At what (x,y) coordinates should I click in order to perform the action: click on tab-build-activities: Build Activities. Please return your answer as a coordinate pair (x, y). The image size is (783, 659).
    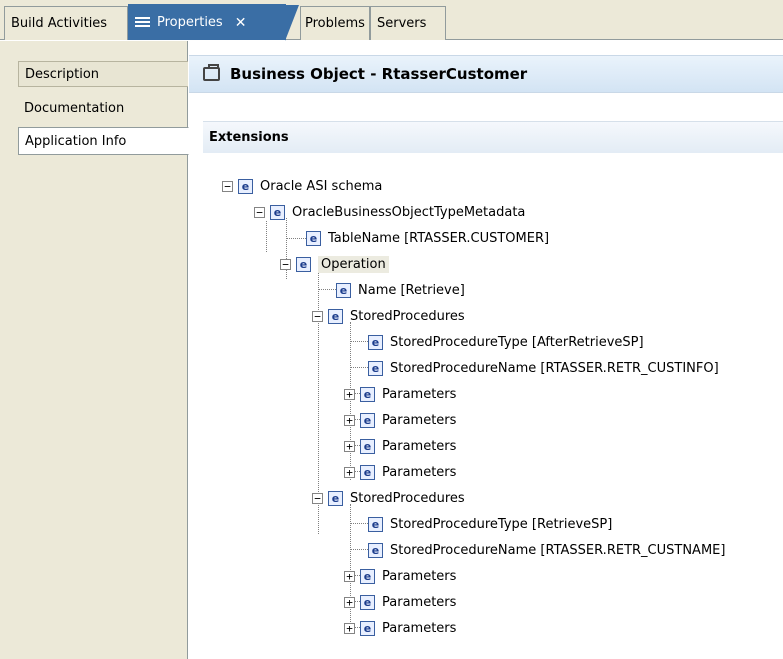
    Looking at the image, I should click on (66, 23).